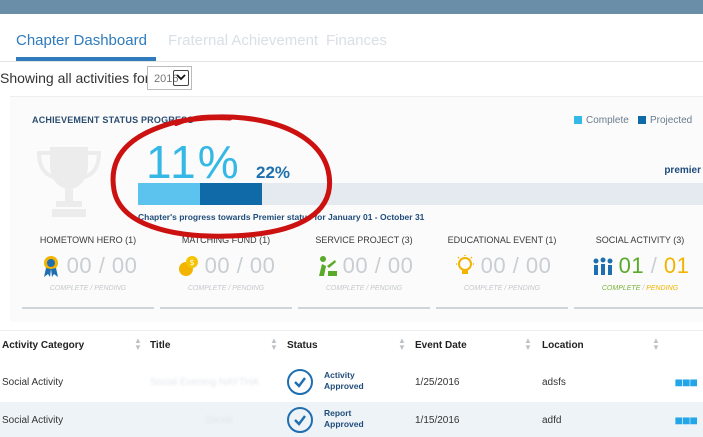  I want to click on filter-label: Showing all activities for, so click(75, 78).